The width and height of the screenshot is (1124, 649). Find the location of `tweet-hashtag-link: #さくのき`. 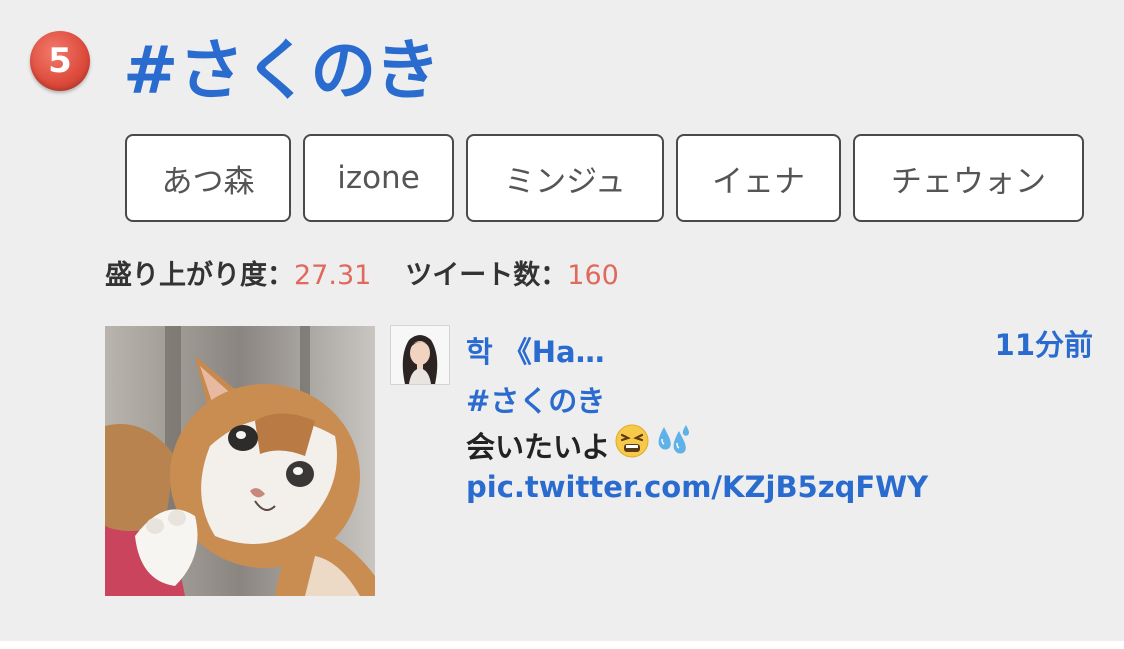

tweet-hashtag-link: #さくのき is located at coordinates (535, 401).